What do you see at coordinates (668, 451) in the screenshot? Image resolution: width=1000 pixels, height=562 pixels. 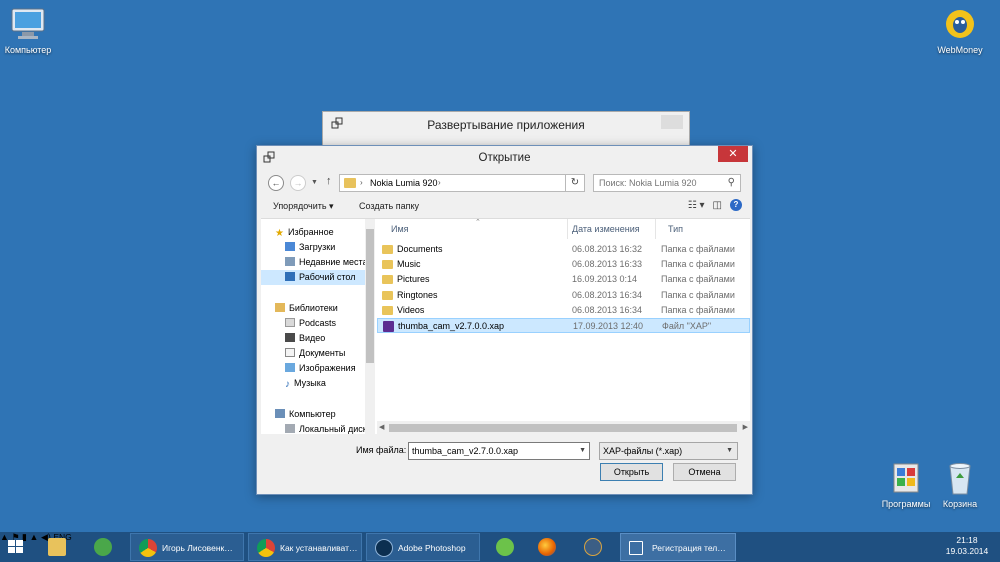 I see `filetype-select: XAP-файлы (*.xap) ▼` at bounding box center [668, 451].